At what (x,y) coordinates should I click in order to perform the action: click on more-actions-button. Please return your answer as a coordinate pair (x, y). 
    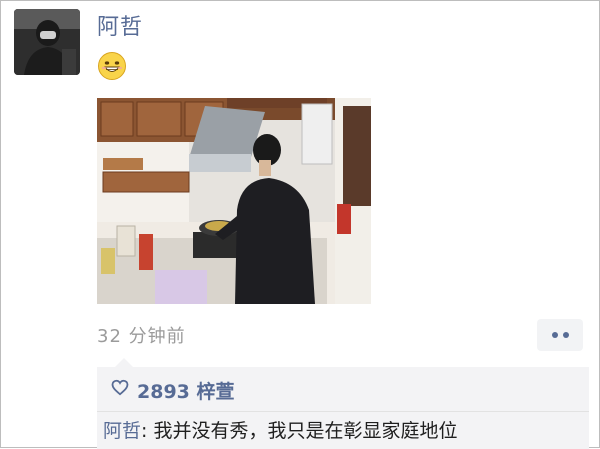
    Looking at the image, I should click on (560, 335).